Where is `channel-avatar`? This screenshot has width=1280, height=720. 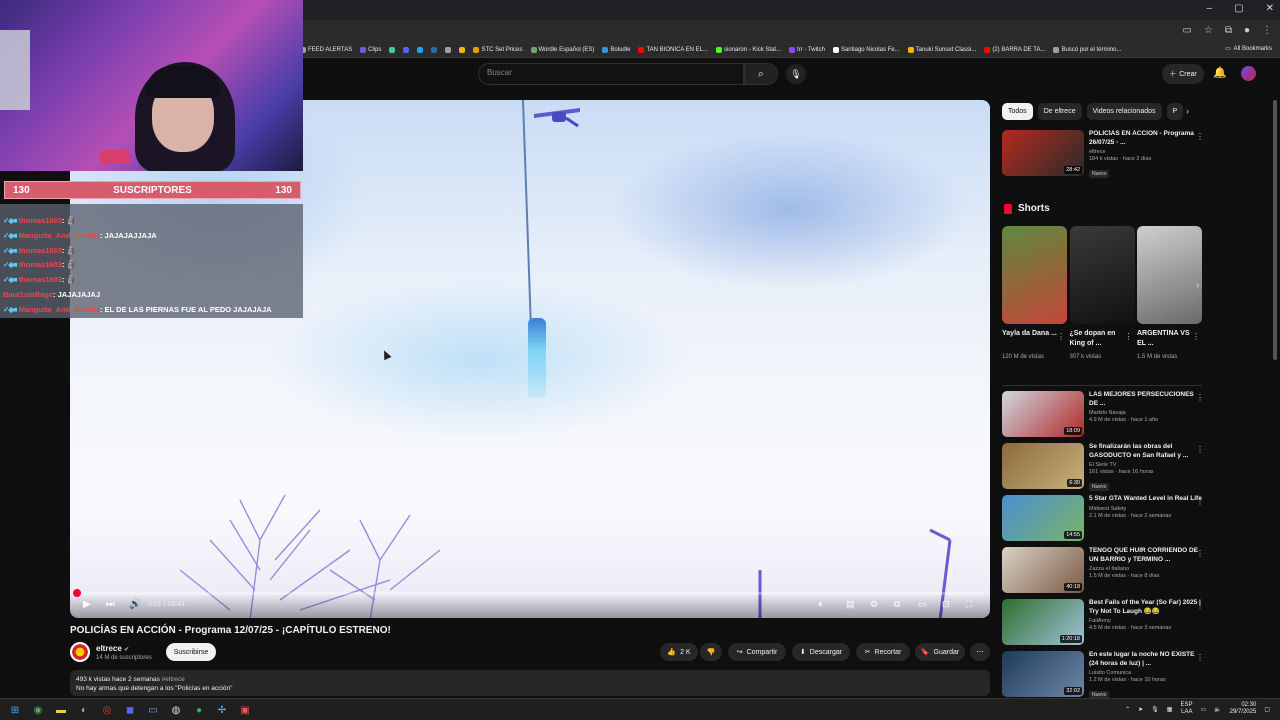 channel-avatar is located at coordinates (80, 652).